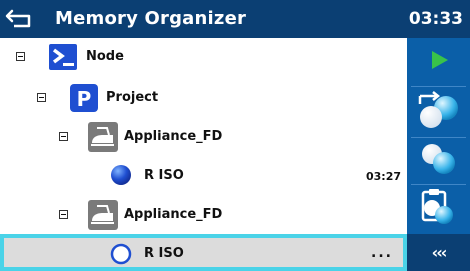 This screenshot has height=271, width=470. Describe the element at coordinates (121, 177) in the screenshot. I see `filled-circle-icon` at that location.